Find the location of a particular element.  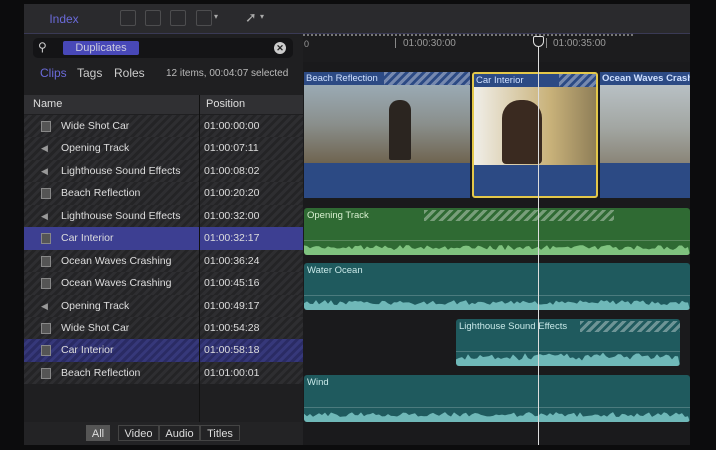

clear-search-icon: ✕ is located at coordinates (280, 48).